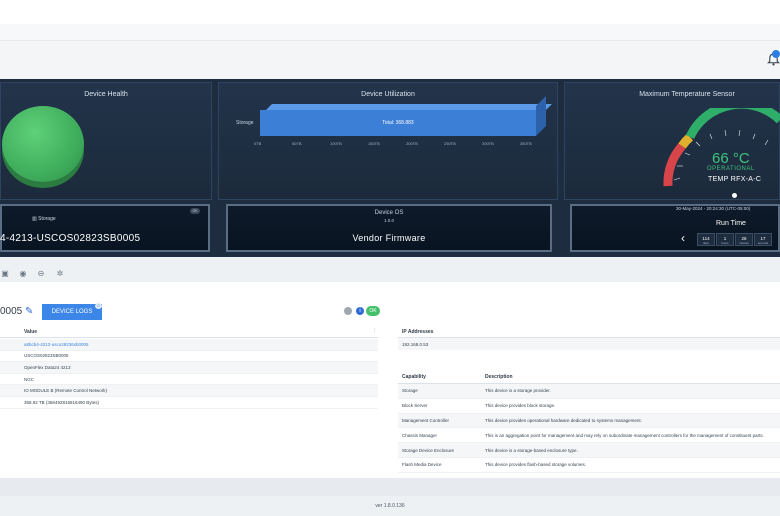 The width and height of the screenshot is (780, 516). Describe the element at coordinates (439, 450) in the screenshot. I see `table-cell: Storage Device Enclosure` at that location.